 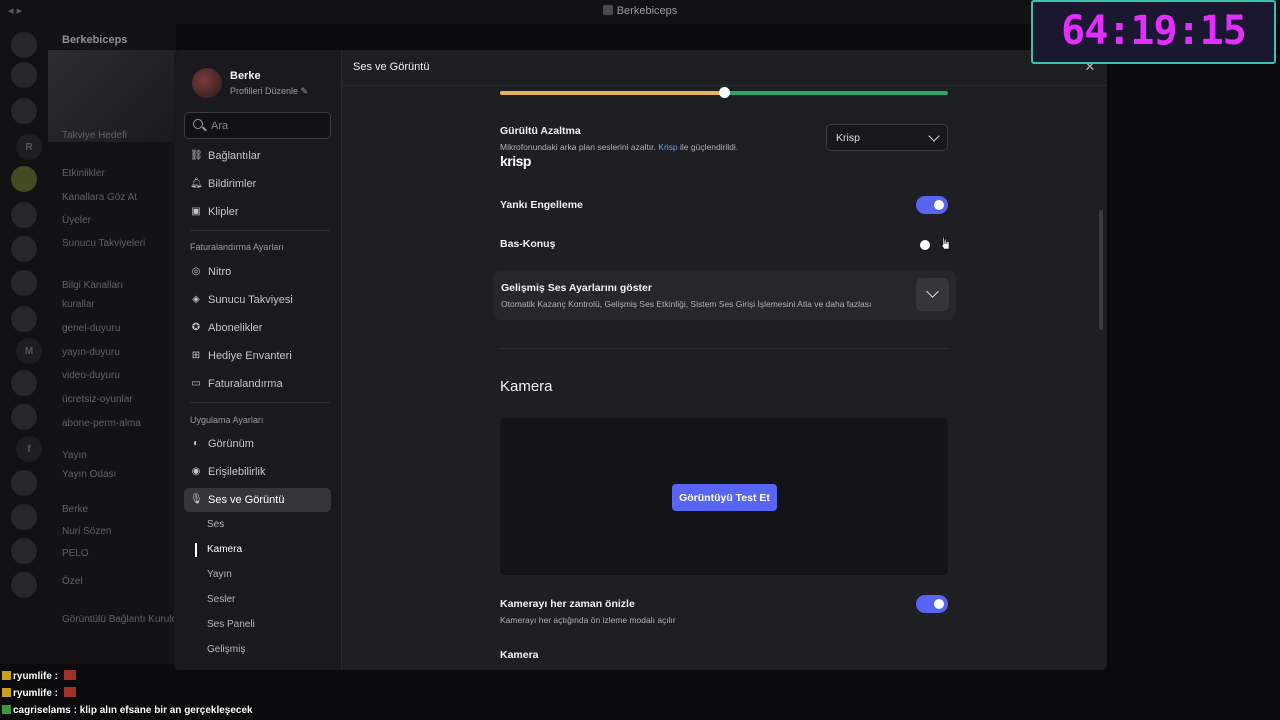 What do you see at coordinates (257, 356) in the screenshot?
I see `sidebar-item-gift-inventory: ⊞ Hediye Envanteri` at bounding box center [257, 356].